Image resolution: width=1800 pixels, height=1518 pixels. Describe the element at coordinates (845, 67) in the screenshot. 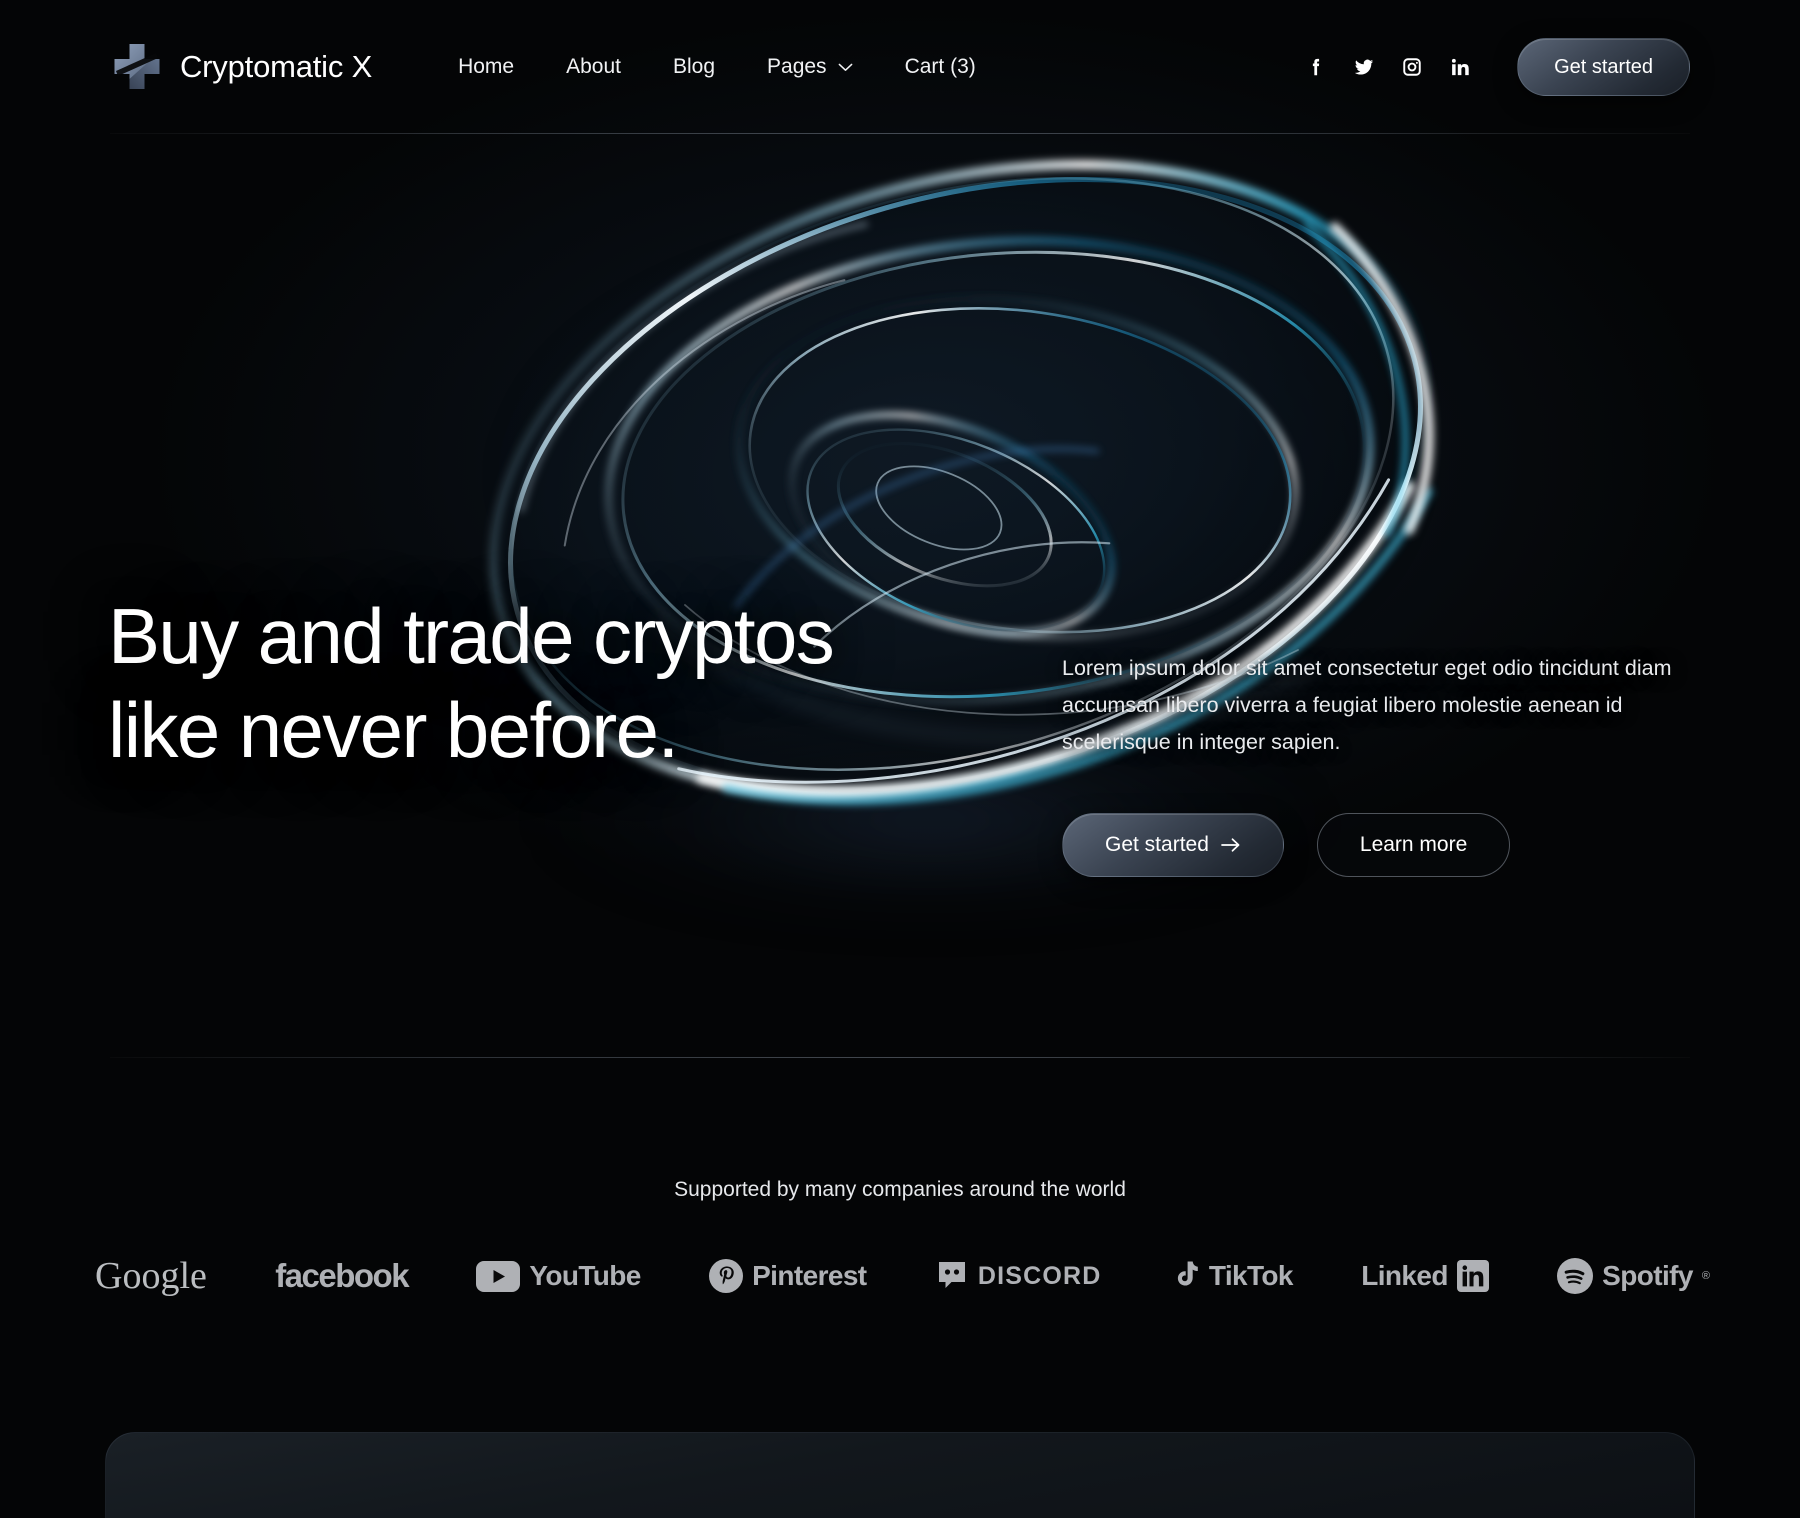

I see `chevron-down-icon` at that location.